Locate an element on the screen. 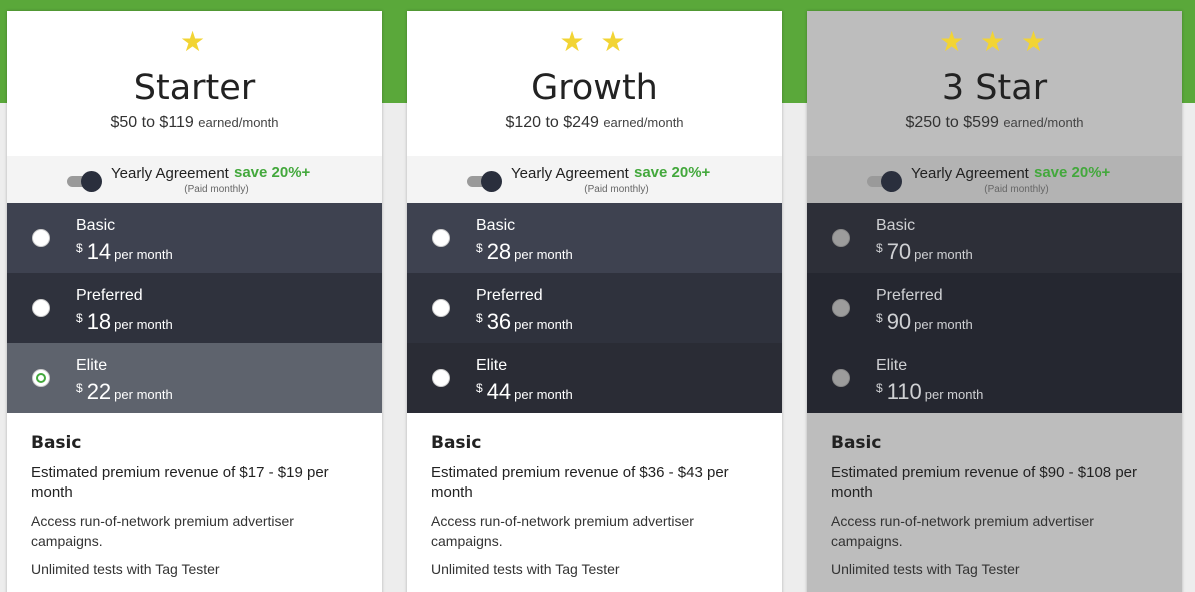 This screenshot has height=592, width=1195. price-amount: 28 is located at coordinates (499, 251).